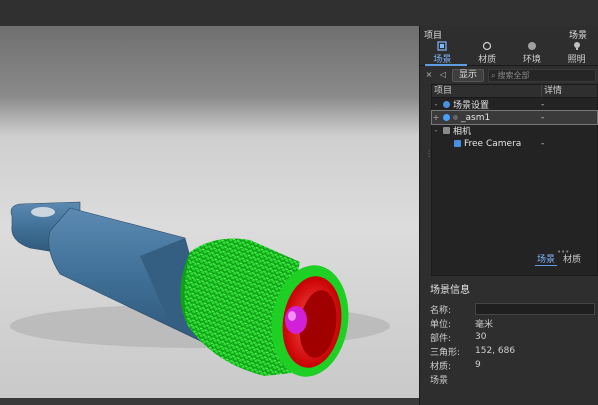 This screenshot has height=405, width=598. What do you see at coordinates (487, 53) in the screenshot?
I see `tab-material: 材质` at bounding box center [487, 53].